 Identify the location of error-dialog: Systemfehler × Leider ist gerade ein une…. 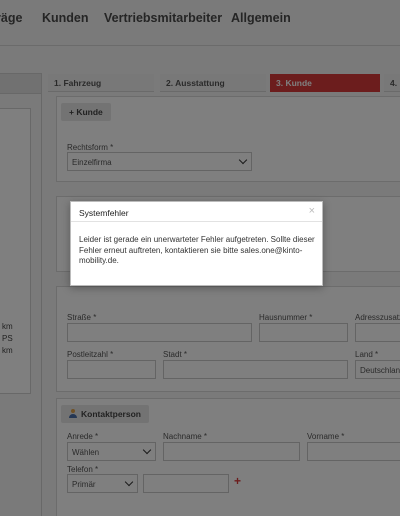
(196, 243).